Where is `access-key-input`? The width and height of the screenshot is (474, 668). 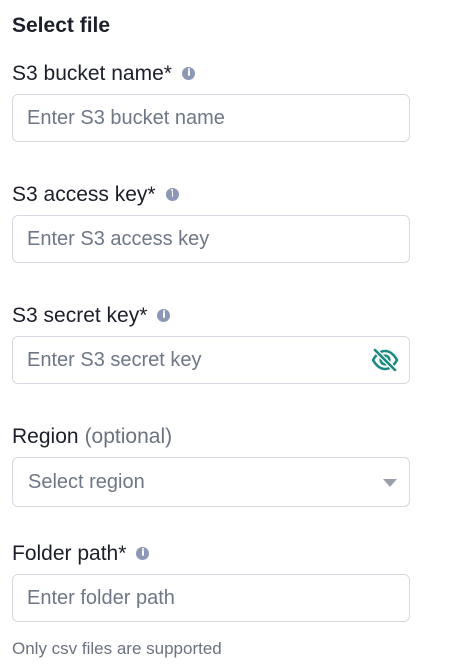 access-key-input is located at coordinates (211, 239).